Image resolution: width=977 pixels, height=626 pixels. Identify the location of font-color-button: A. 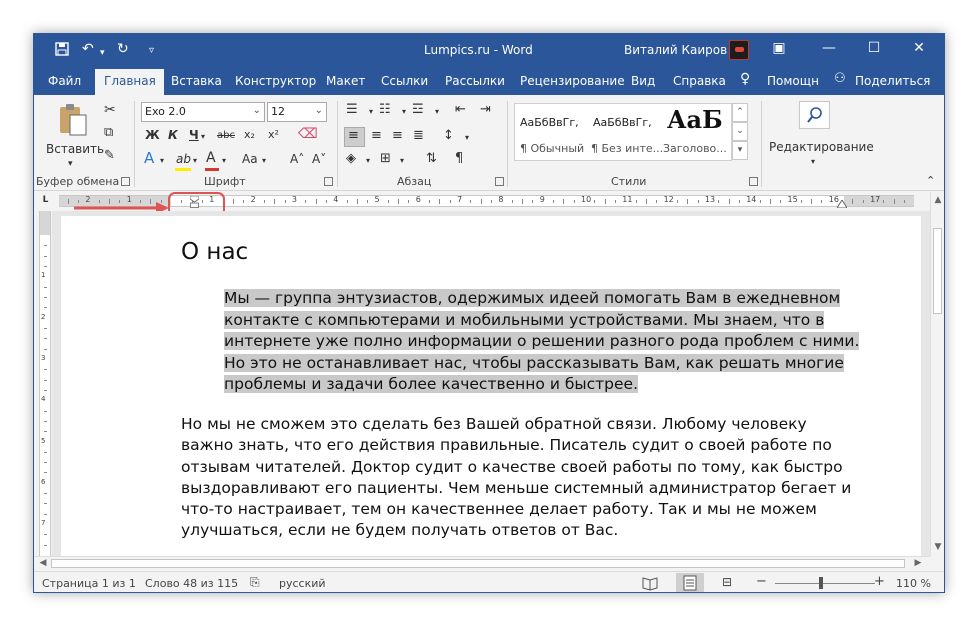
(211, 158).